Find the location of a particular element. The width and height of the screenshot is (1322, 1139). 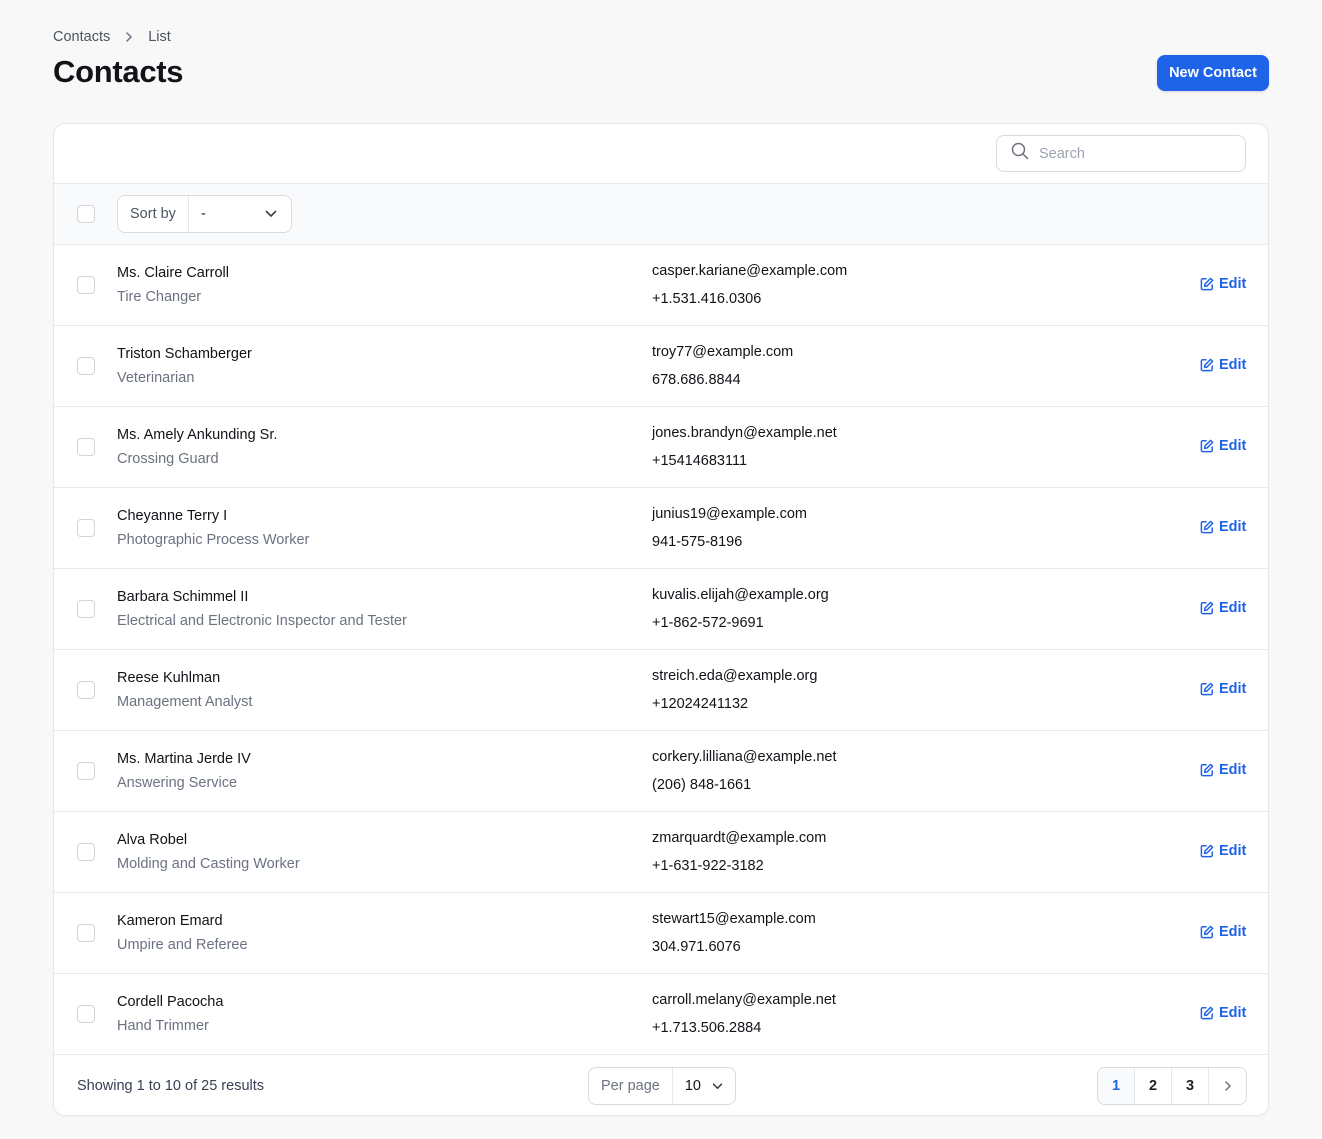

contact-email: junius19@example.com is located at coordinates (729, 514).